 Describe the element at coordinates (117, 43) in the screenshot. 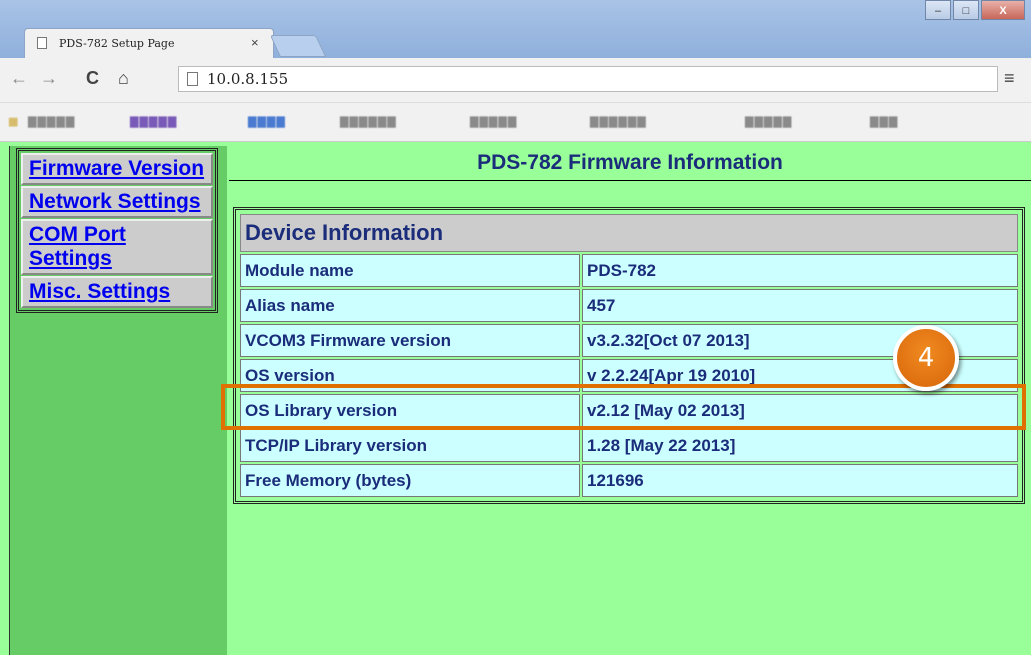

I see `tab-title: PDS-782 Setup Page` at that location.